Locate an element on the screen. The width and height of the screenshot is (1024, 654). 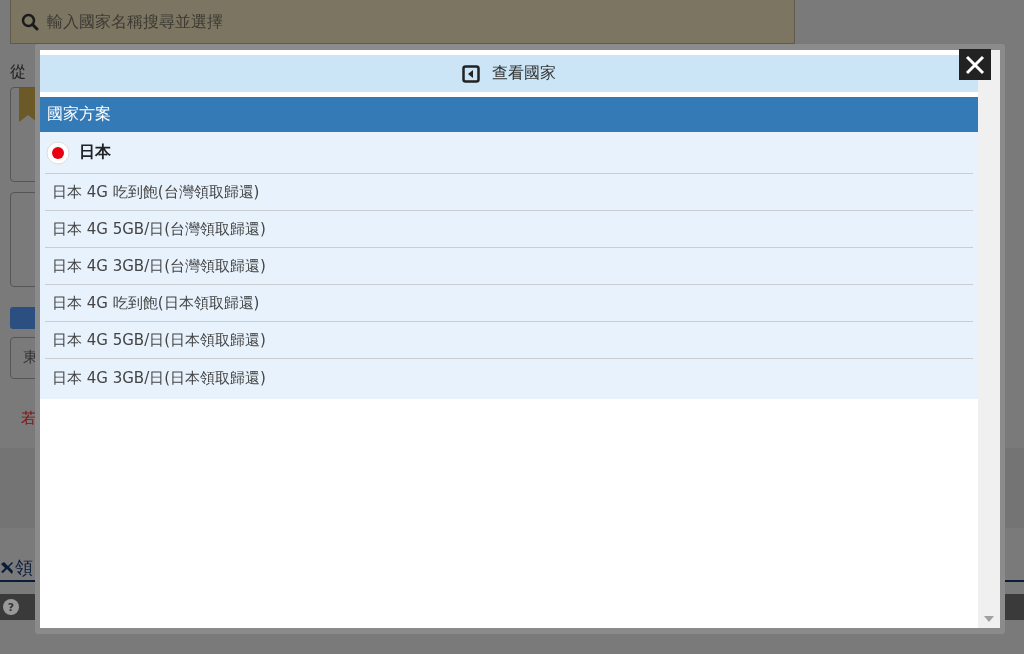
country-item: 日本 is located at coordinates (509, 153).